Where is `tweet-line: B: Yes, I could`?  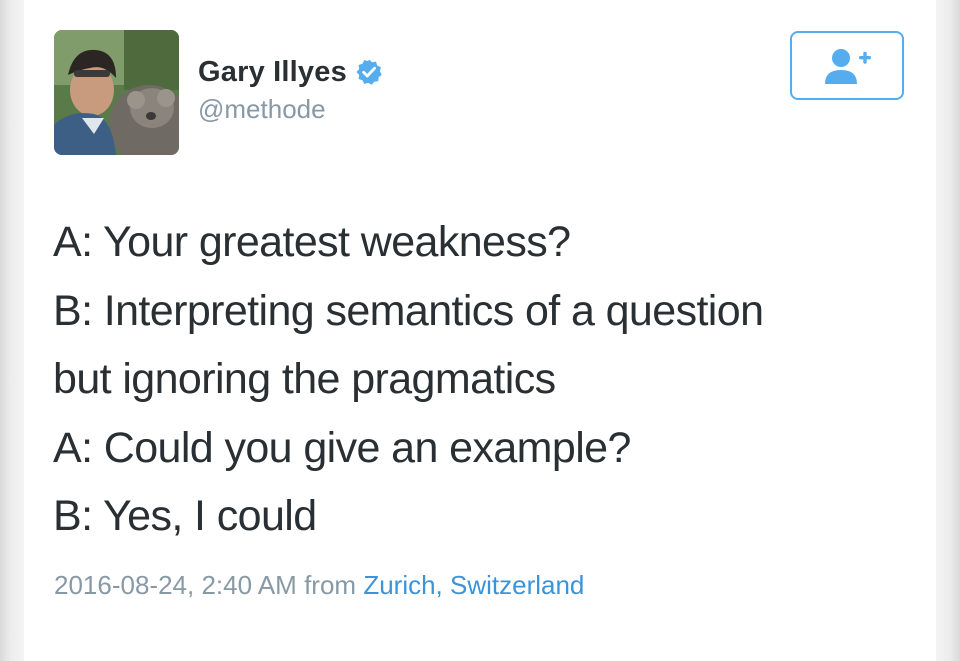
tweet-line: B: Yes, I could is located at coordinates (185, 516).